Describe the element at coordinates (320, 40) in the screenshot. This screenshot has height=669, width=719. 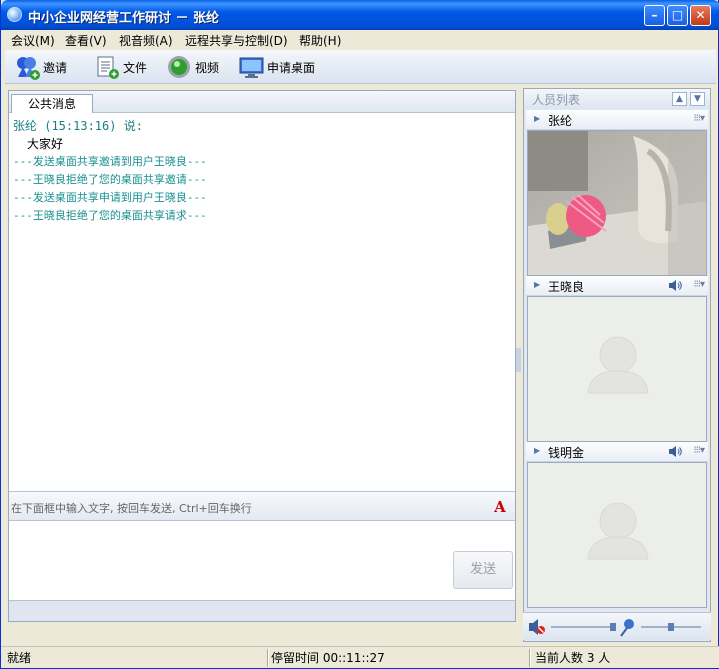
I see `menu-help: 帮助(H)` at that location.